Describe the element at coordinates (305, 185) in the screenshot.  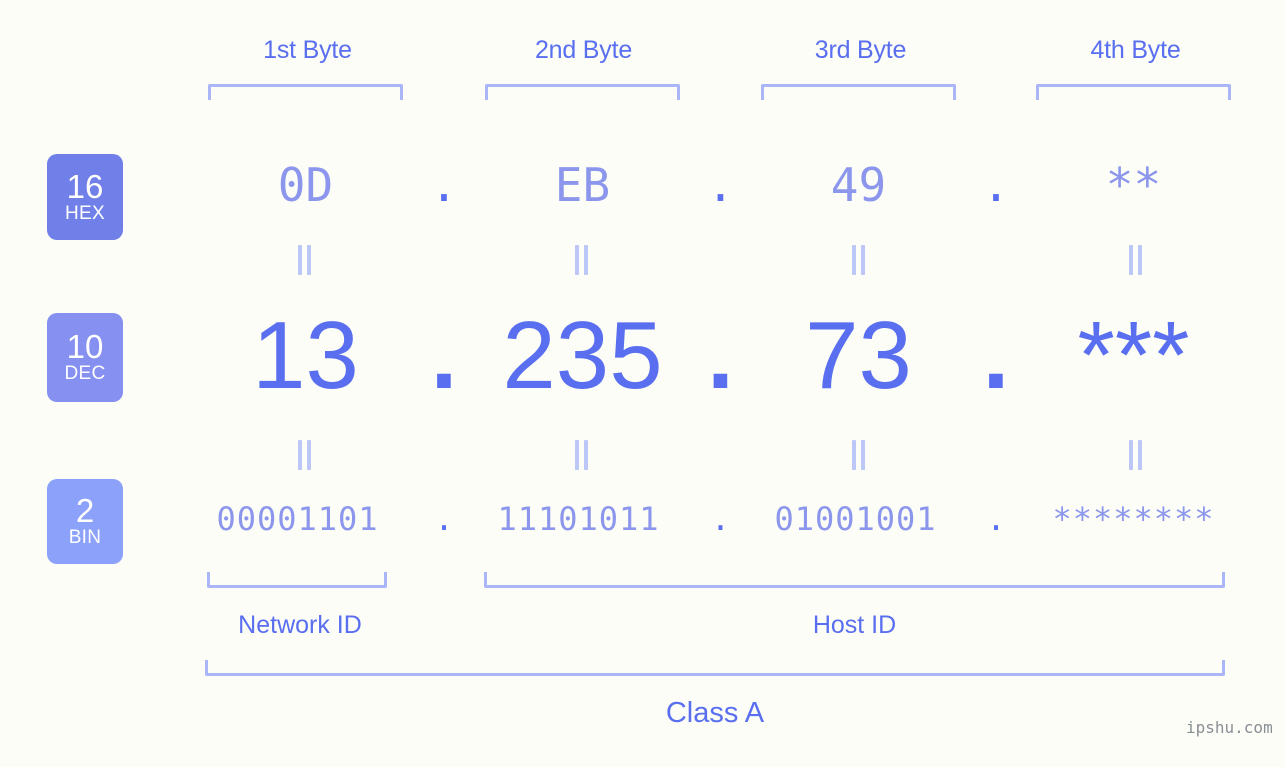
I see `hex-byte-1: 0D` at that location.